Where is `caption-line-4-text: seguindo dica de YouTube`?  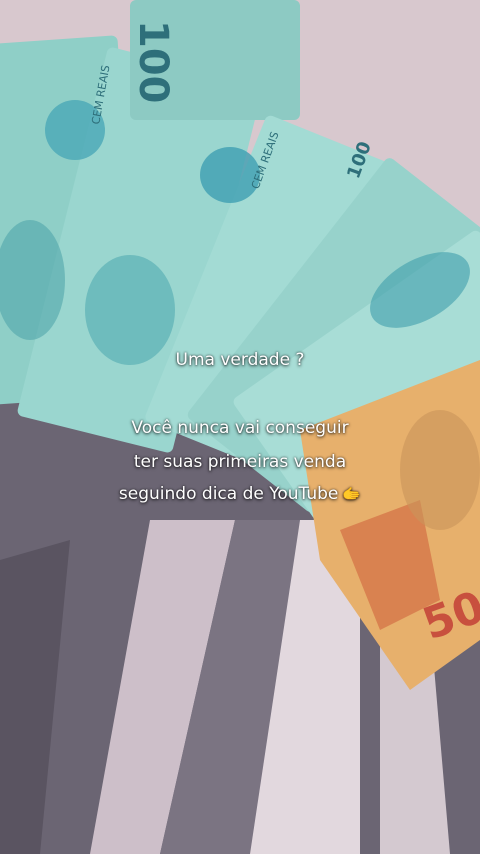 caption-line-4-text: seguindo dica de YouTube is located at coordinates (228, 494).